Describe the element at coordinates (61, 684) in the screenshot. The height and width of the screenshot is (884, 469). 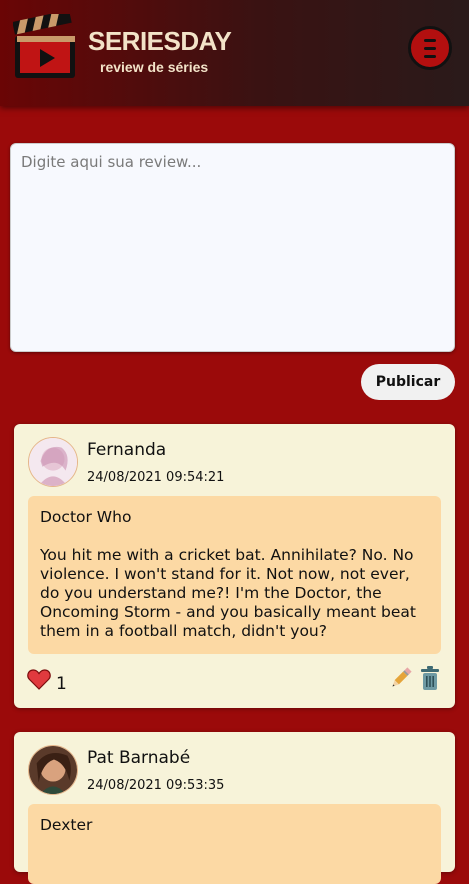
I see `like-count: 1` at that location.